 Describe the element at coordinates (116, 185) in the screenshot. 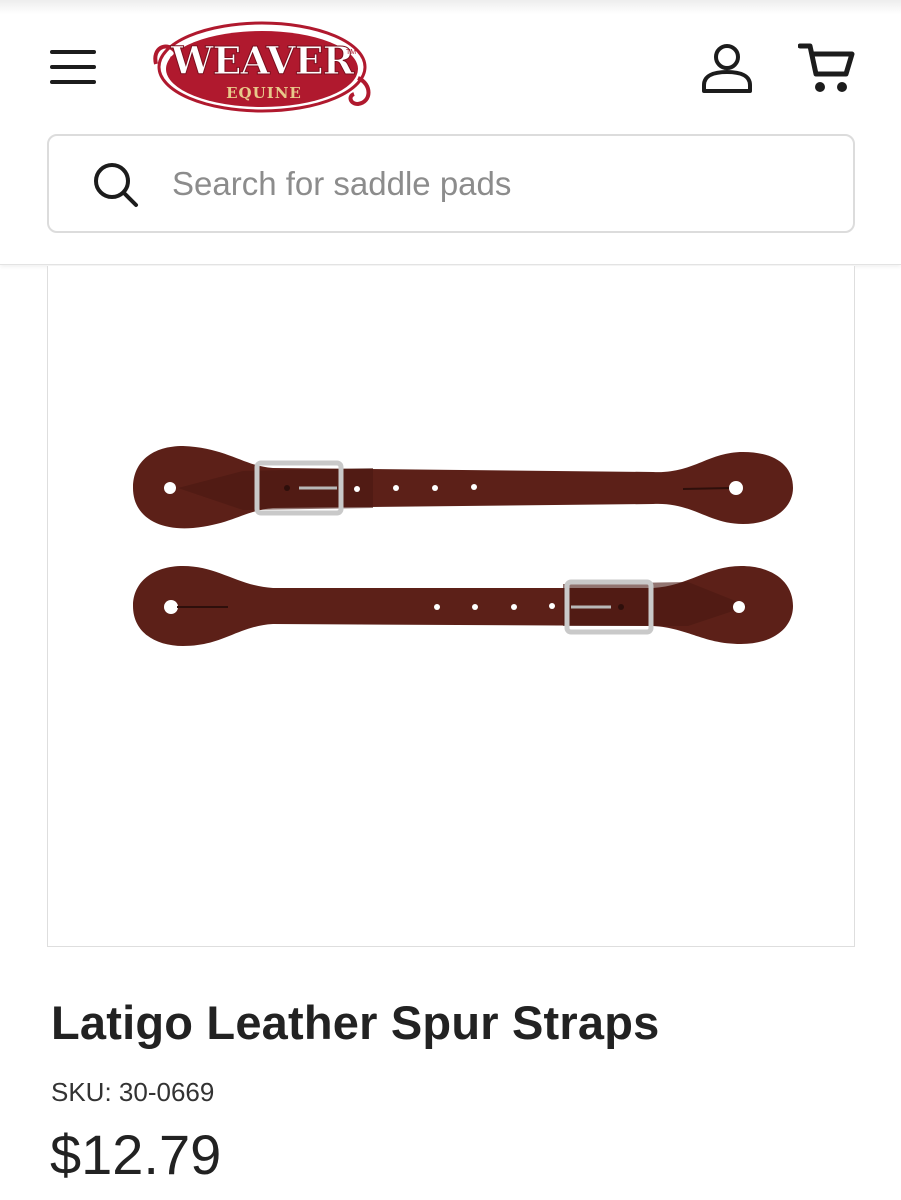

I see `search-icon` at that location.